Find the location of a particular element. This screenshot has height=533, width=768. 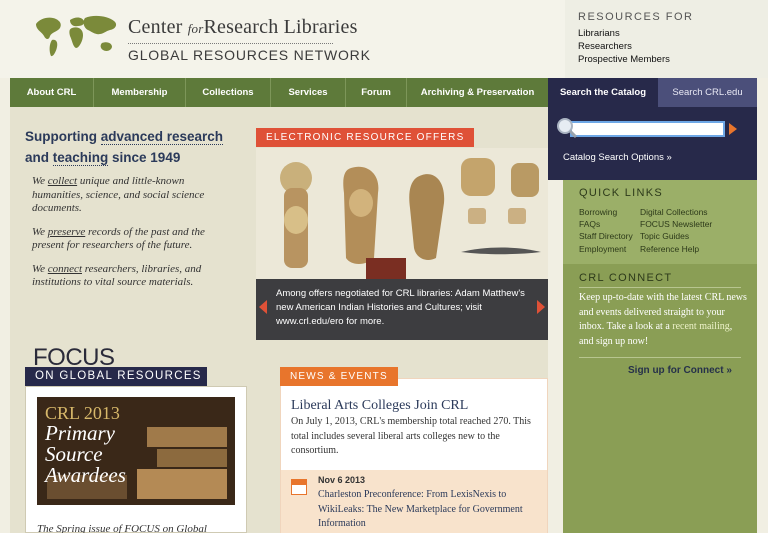

catalog-tabs: Search the Catalog Search CRL.edu is located at coordinates (652, 92).